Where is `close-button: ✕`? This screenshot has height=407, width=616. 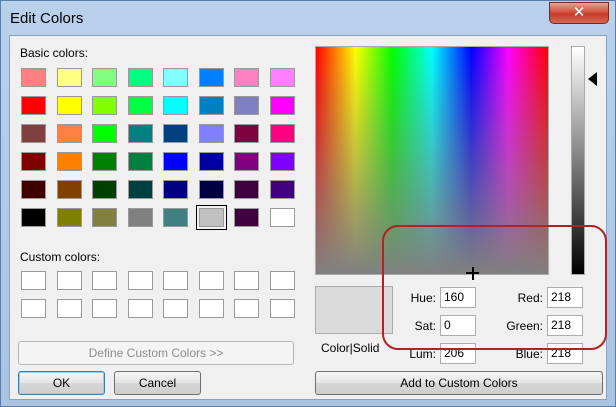
close-button: ✕ is located at coordinates (579, 13).